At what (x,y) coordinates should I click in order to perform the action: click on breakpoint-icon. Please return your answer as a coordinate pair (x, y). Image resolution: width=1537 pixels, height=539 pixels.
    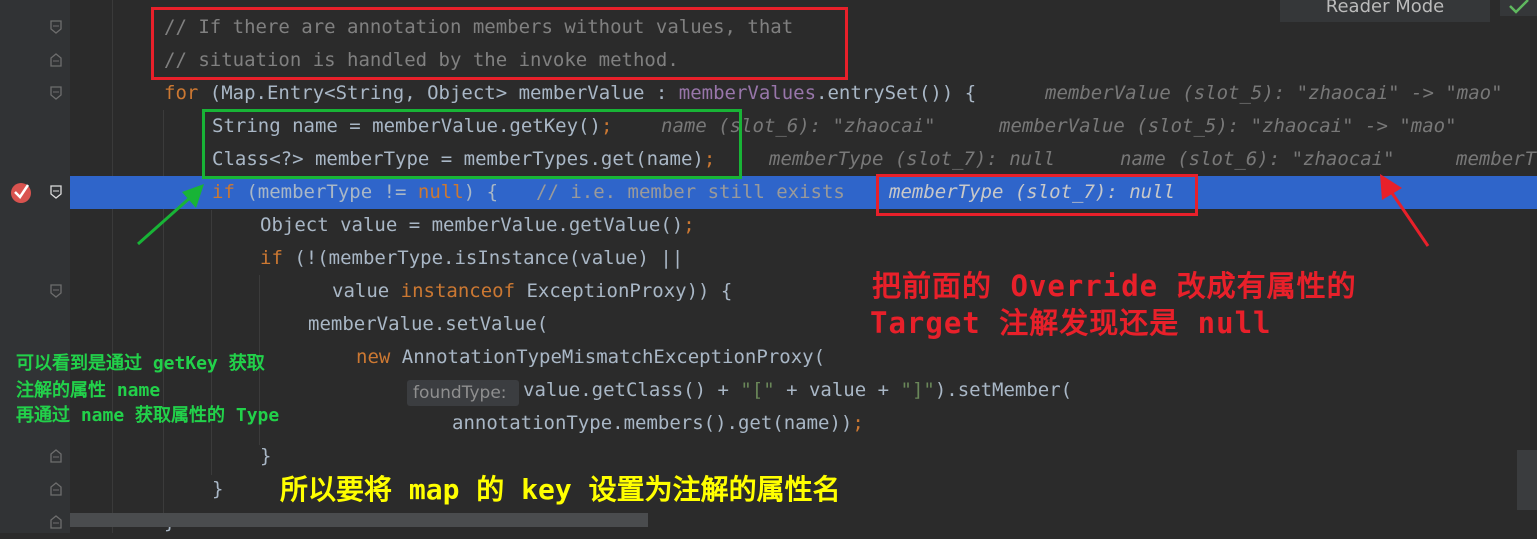
    Looking at the image, I should click on (21, 192).